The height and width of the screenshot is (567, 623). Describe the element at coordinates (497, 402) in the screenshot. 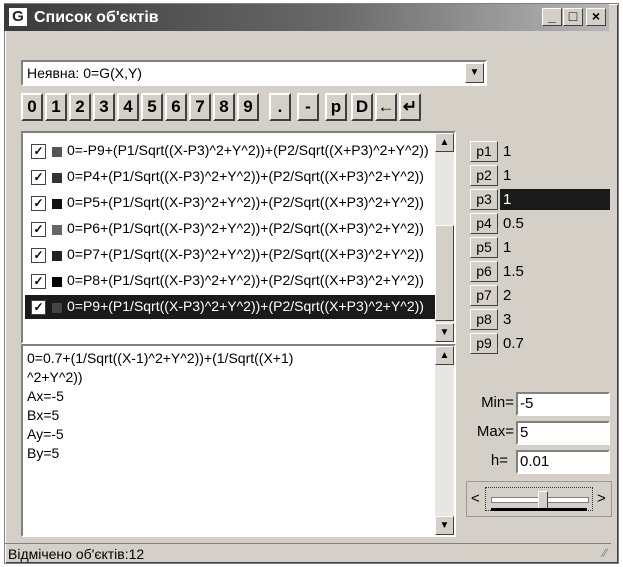

I see `min-label: Min=` at that location.